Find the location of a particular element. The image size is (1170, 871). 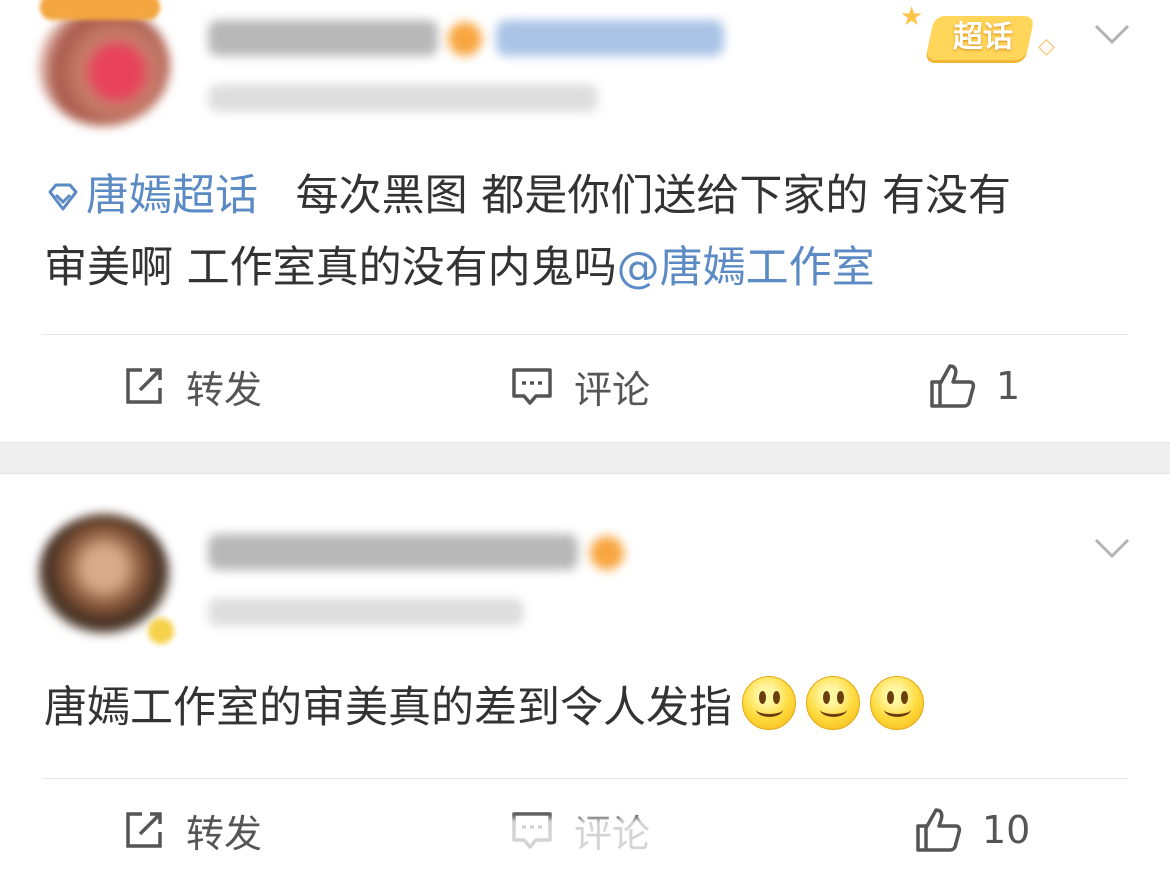

super-topic-badge-label: 超话 is located at coordinates (983, 37).